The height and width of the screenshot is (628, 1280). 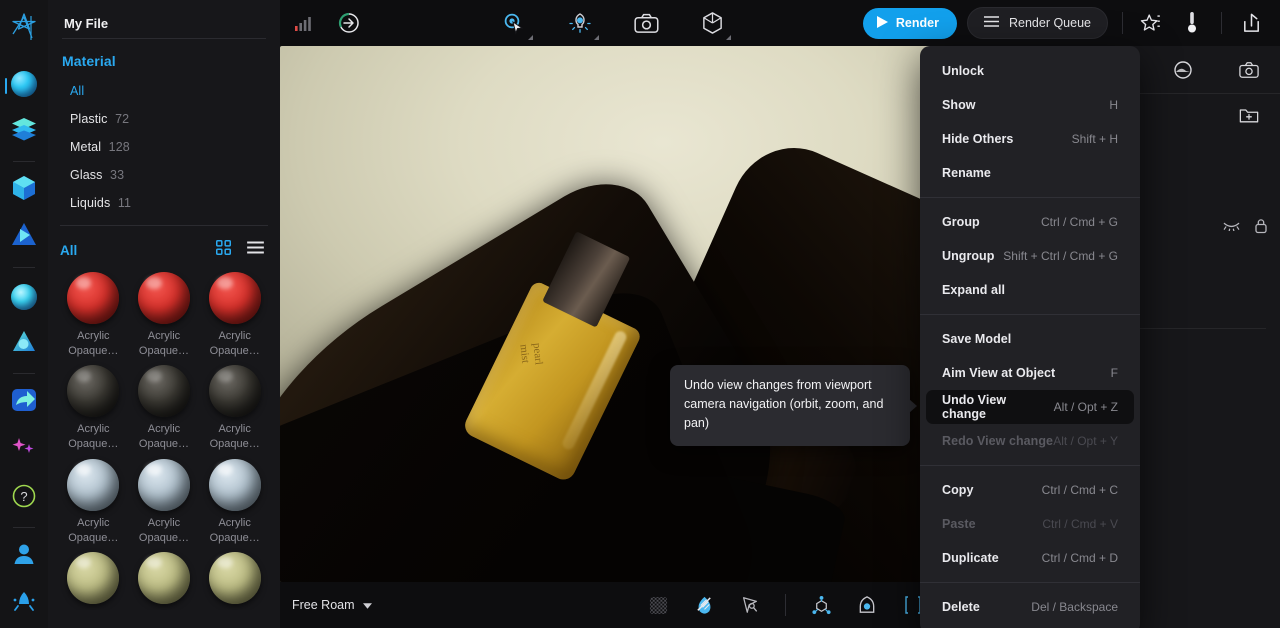 I want to click on menu-item-expand-all: Expand all, so click(x=1030, y=290).